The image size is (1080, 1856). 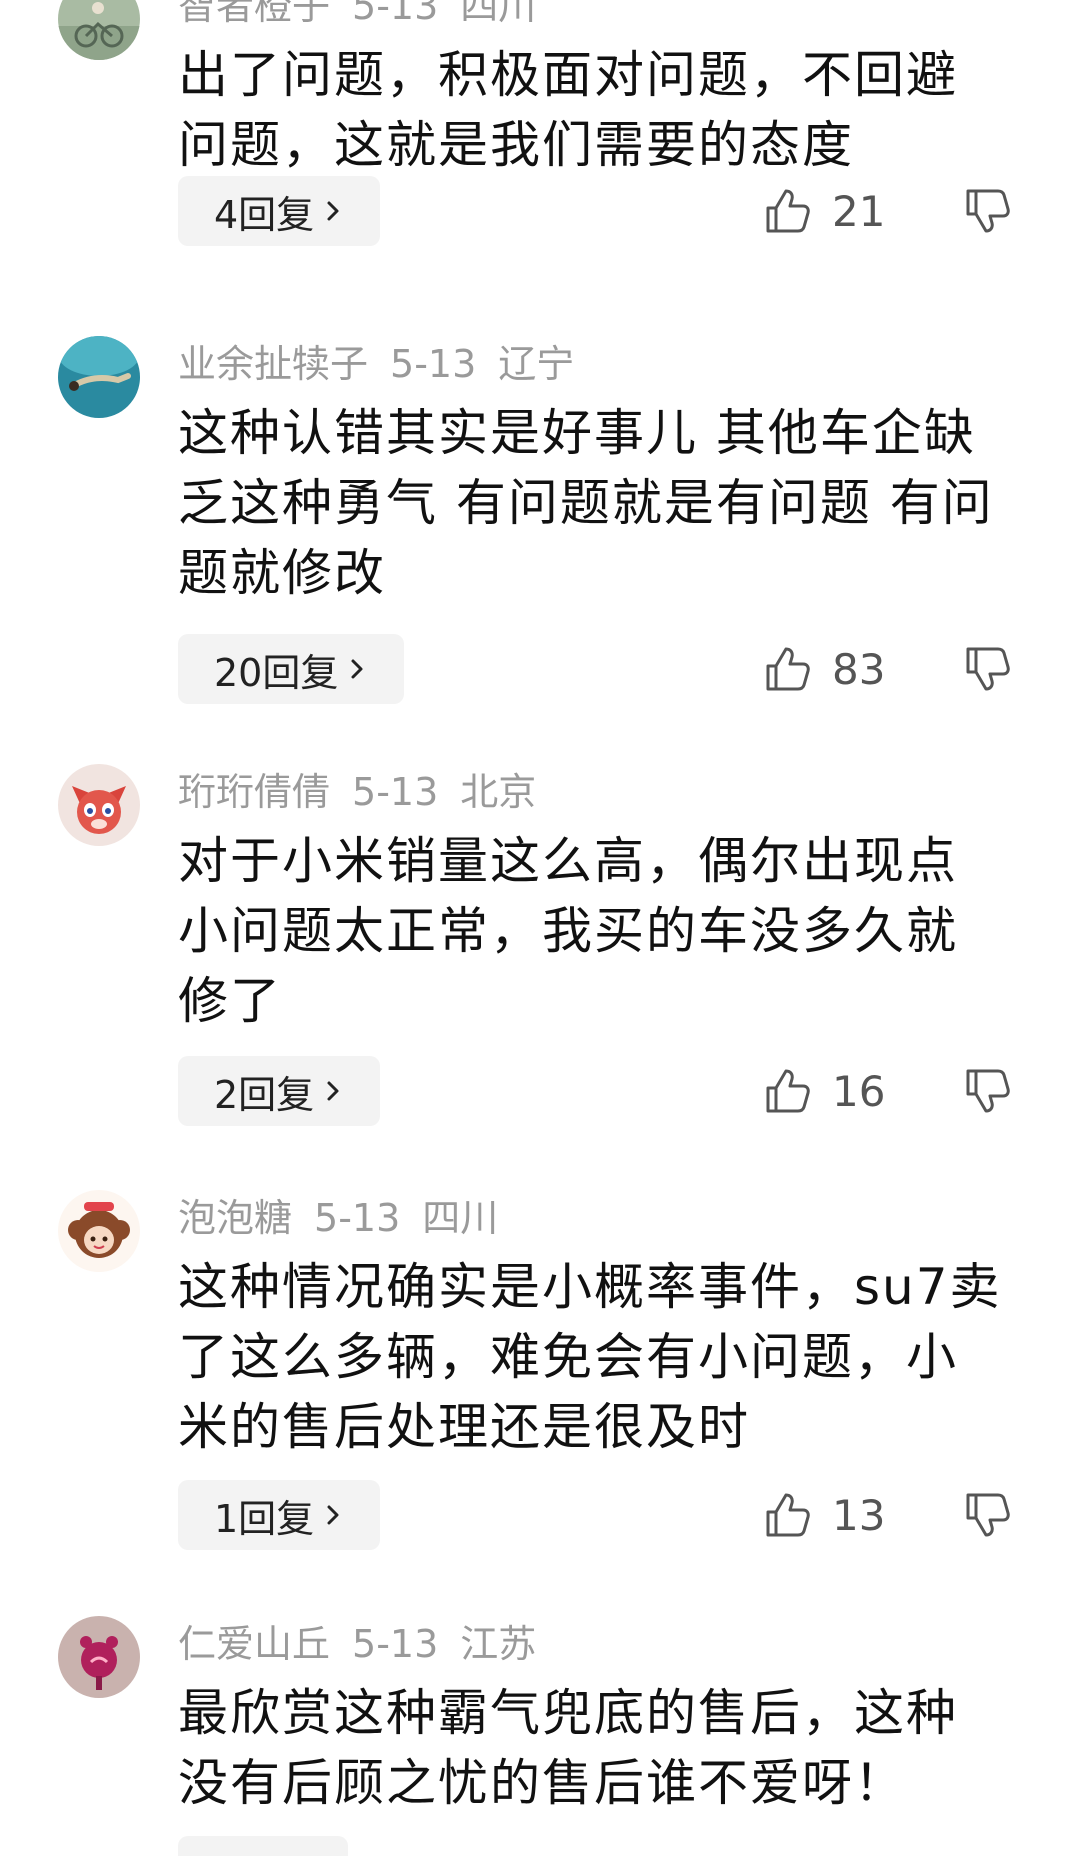 What do you see at coordinates (590, 1287) in the screenshot?
I see `comment-line: 这种情况确实是小概率事件，su7卖` at bounding box center [590, 1287].